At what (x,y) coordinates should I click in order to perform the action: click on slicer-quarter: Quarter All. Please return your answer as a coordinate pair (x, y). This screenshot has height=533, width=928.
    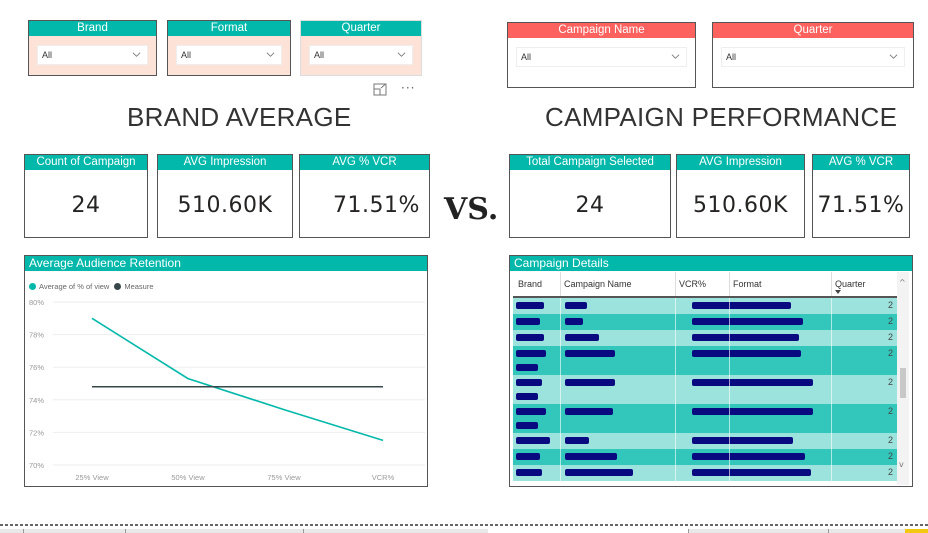
    Looking at the image, I should click on (361, 48).